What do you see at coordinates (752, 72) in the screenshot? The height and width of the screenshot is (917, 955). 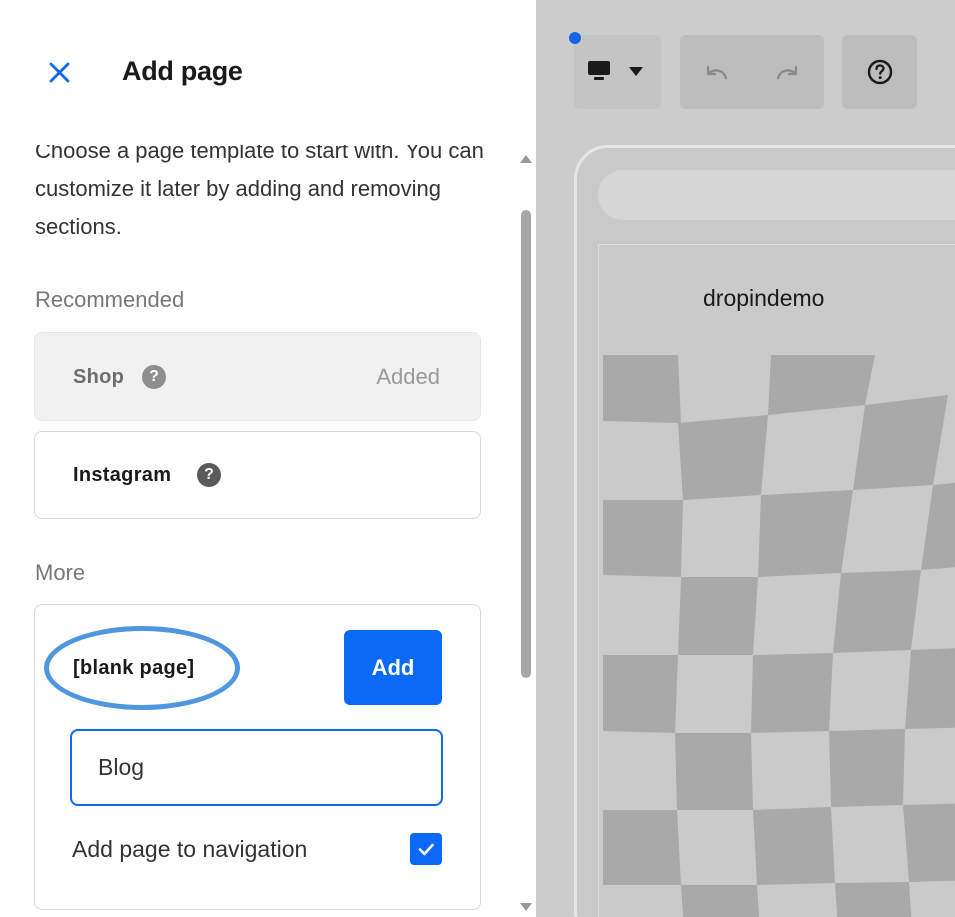 I see `undo-redo-group` at bounding box center [752, 72].